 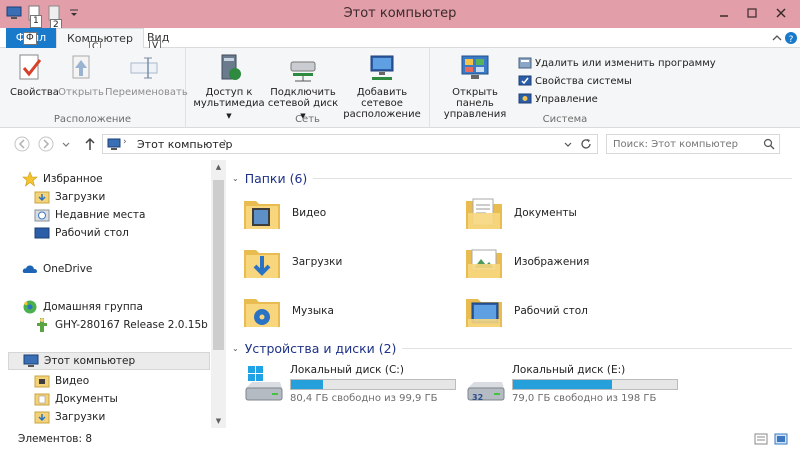 What do you see at coordinates (92, 119) in the screenshot?
I see `group-location-label: Расположение` at bounding box center [92, 119].